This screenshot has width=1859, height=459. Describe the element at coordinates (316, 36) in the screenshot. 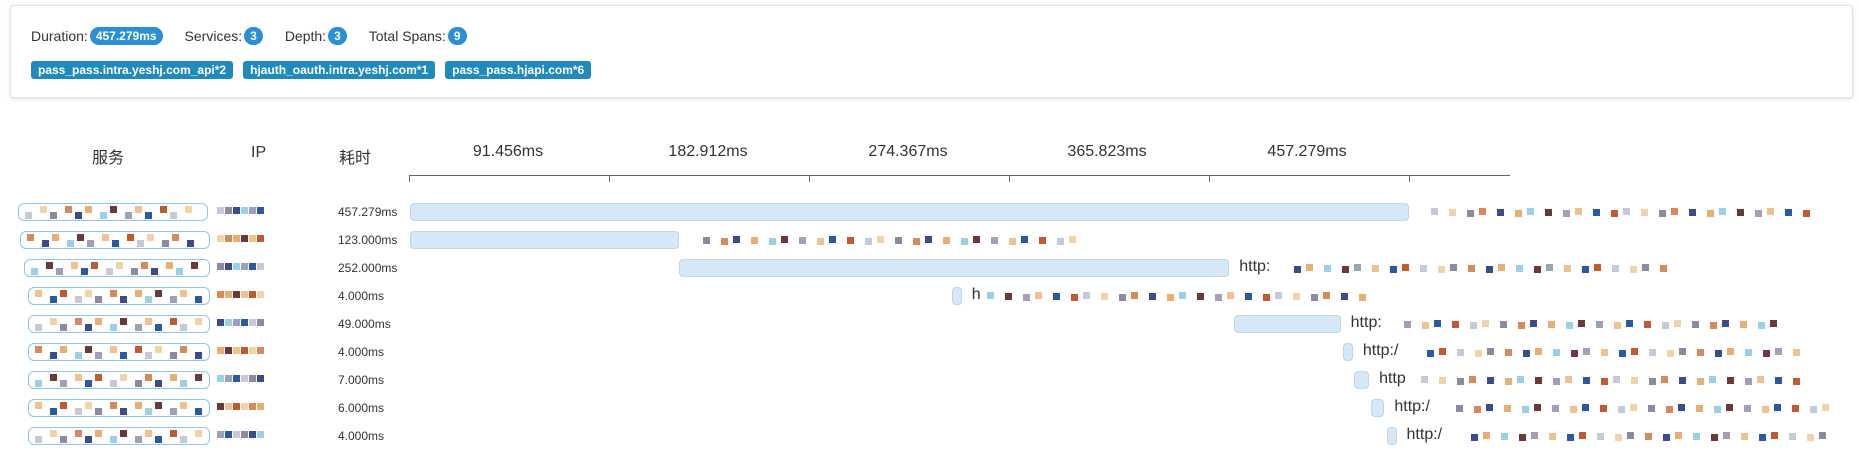

I see `depth-stat: Depth: 3` at that location.